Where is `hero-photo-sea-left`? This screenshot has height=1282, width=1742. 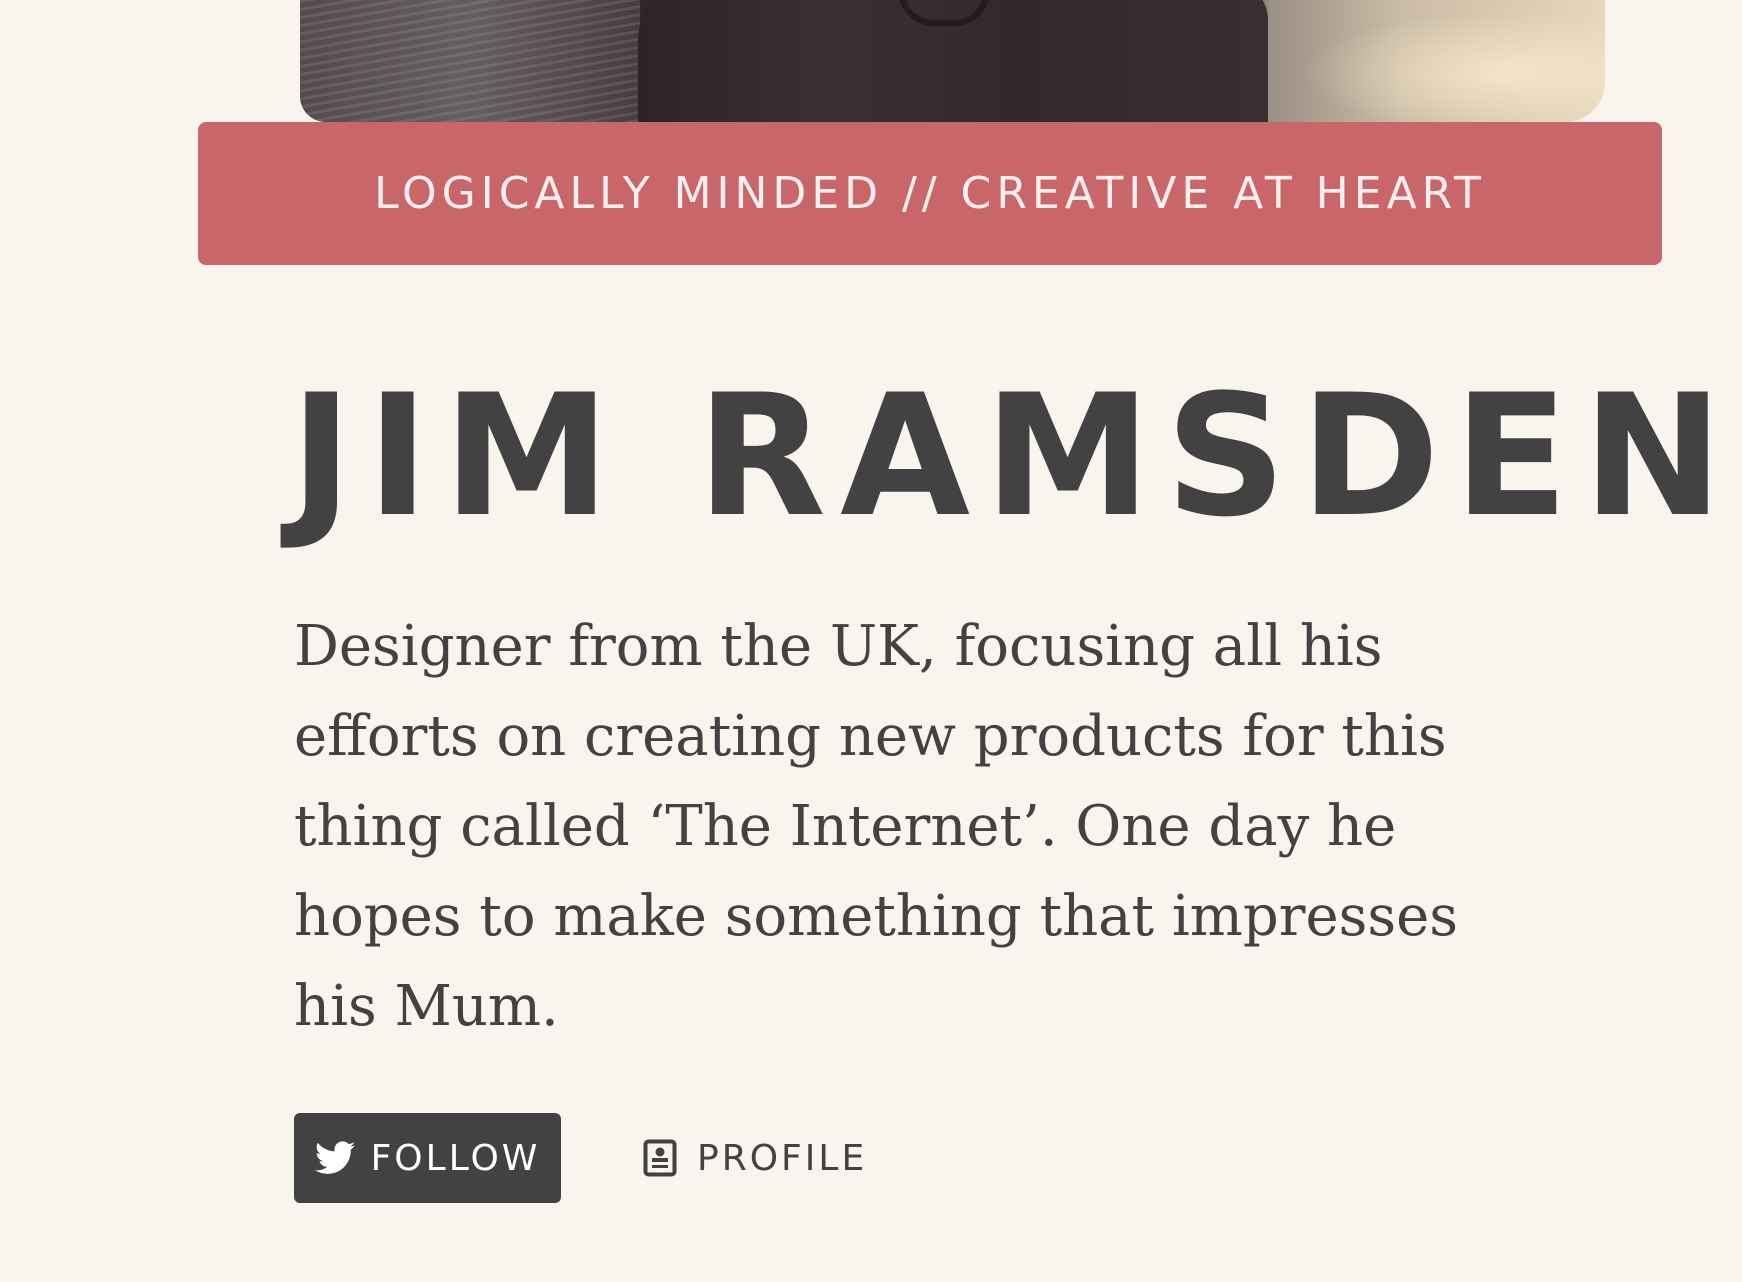
hero-photo-sea-left is located at coordinates (470, 61).